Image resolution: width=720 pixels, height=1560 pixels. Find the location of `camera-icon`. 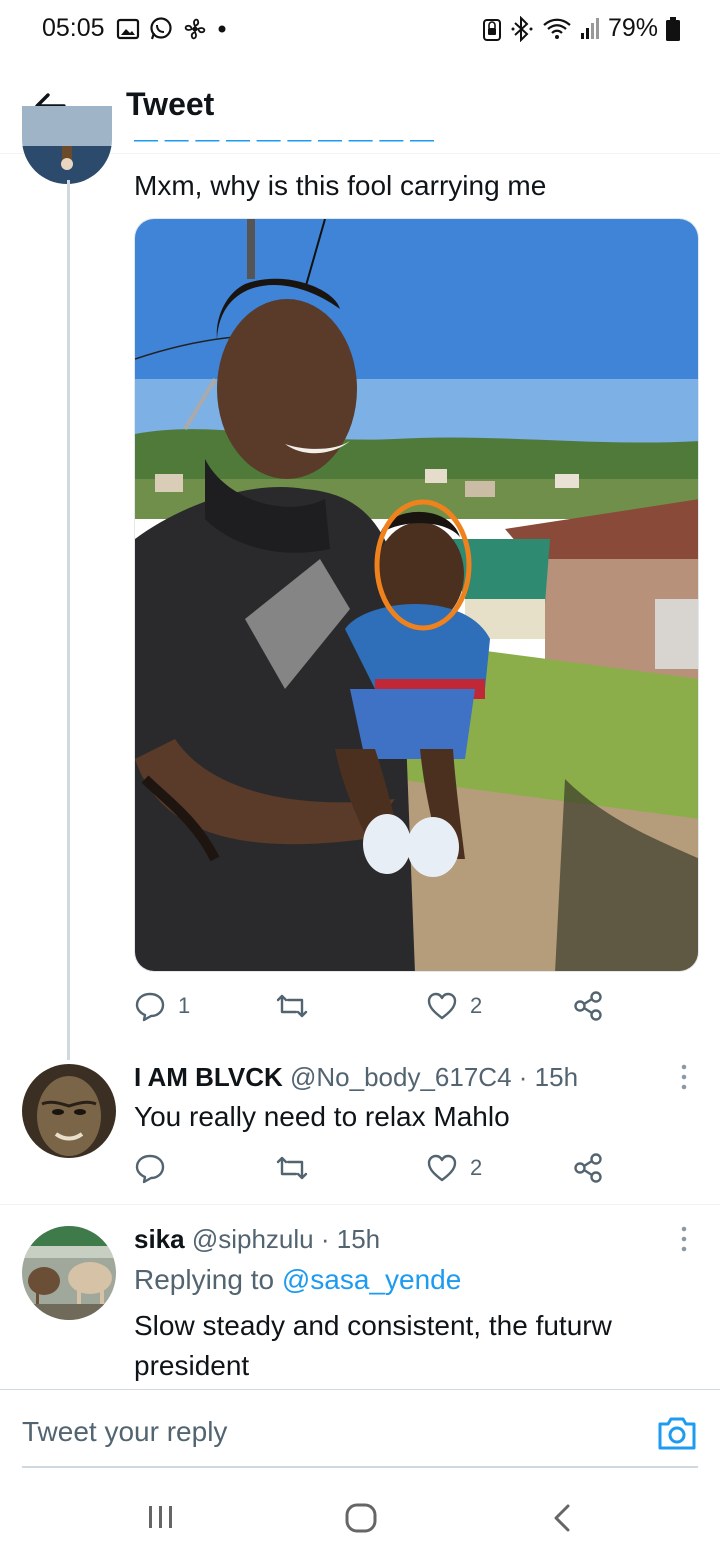

camera-icon is located at coordinates (677, 1433).